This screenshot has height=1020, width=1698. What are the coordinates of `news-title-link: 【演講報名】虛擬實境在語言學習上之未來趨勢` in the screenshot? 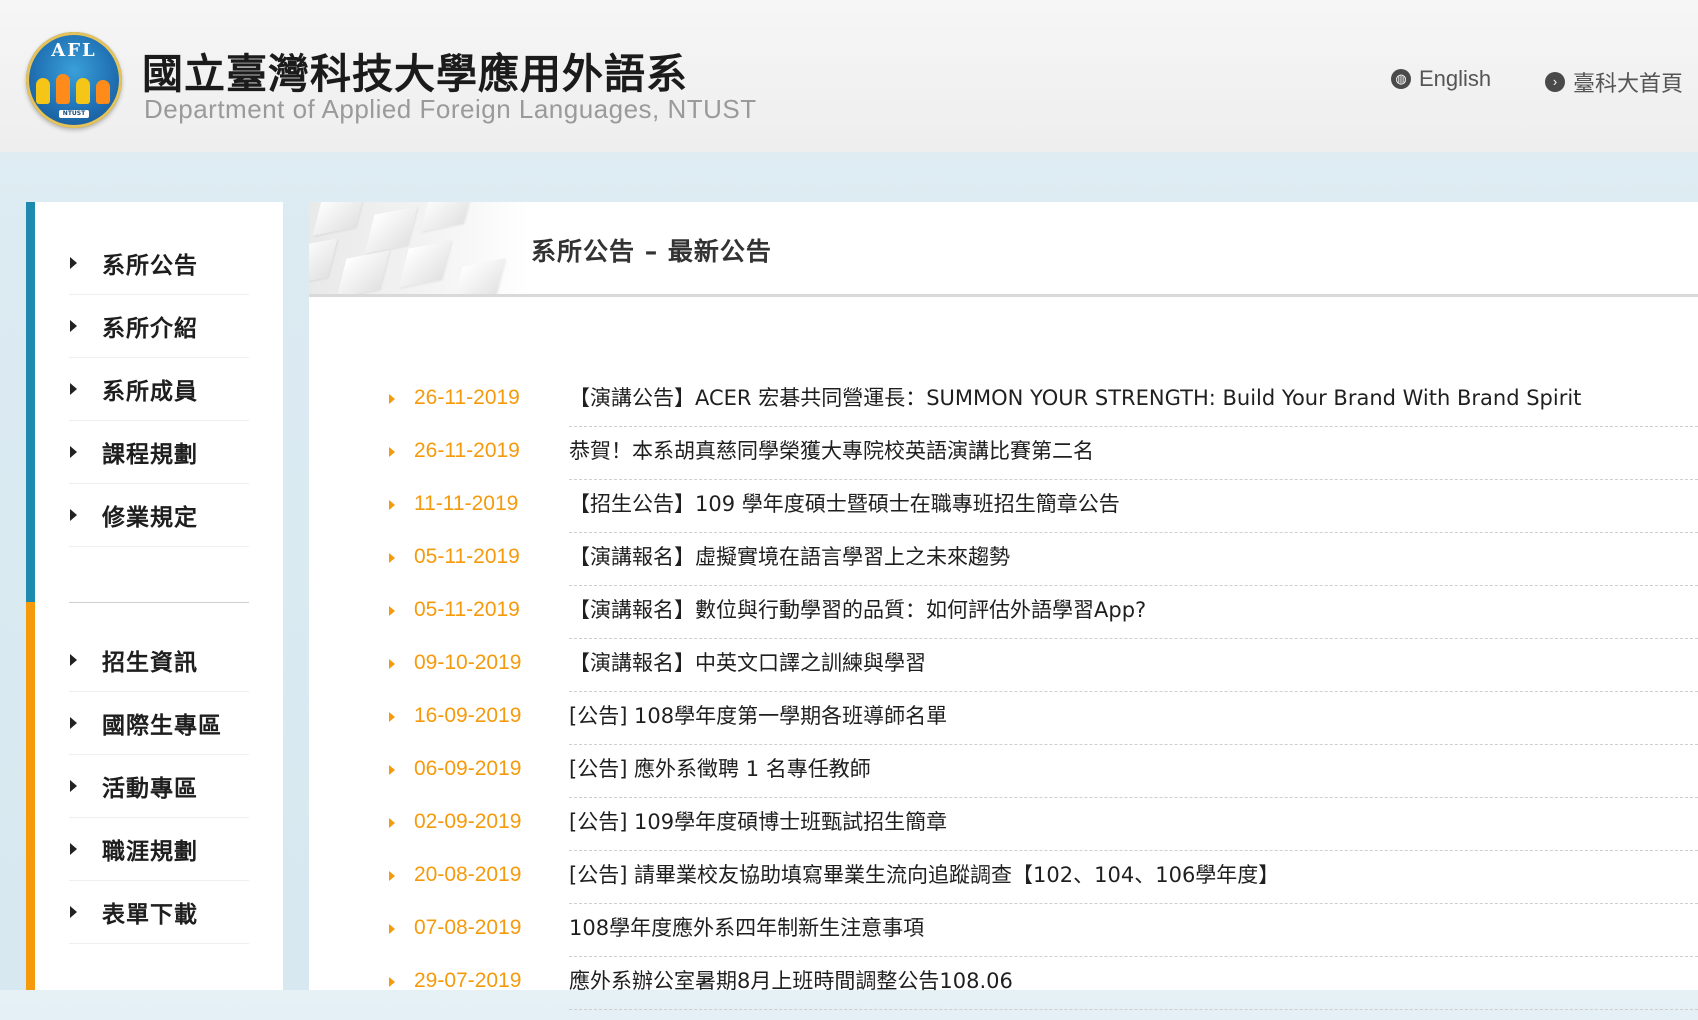 It's located at (1133, 564).